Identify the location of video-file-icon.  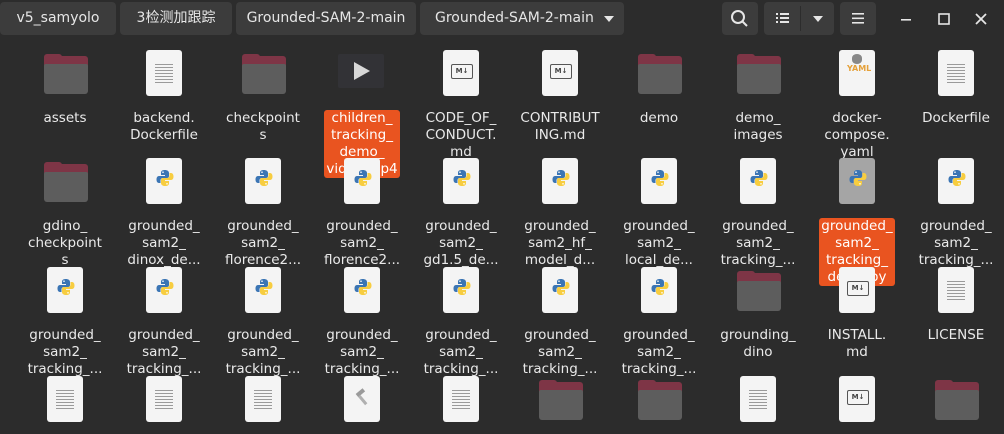
(362, 75).